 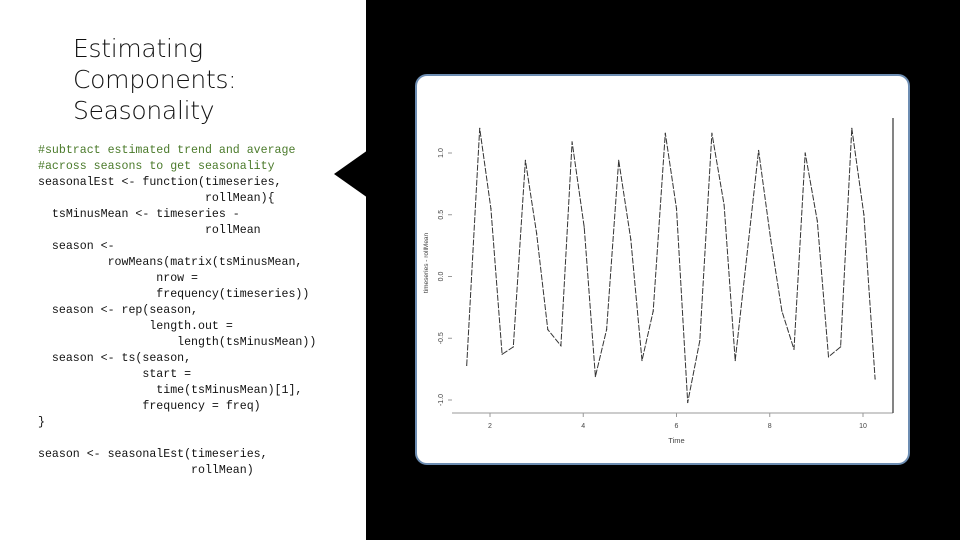 What do you see at coordinates (583, 426) in the screenshot?
I see `x-tick-label: 4` at bounding box center [583, 426].